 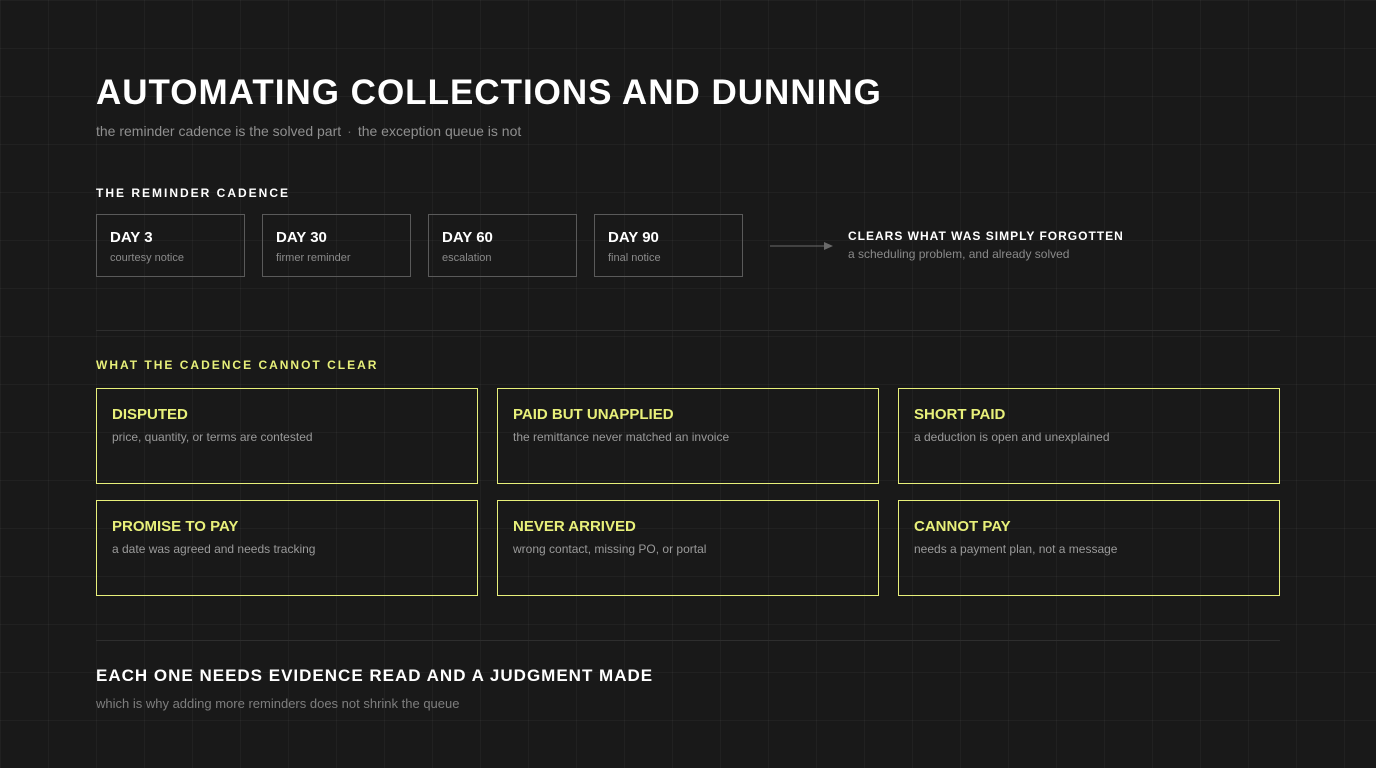 What do you see at coordinates (313, 258) in the screenshot?
I see `cadence-step-desc: firmer reminder` at bounding box center [313, 258].